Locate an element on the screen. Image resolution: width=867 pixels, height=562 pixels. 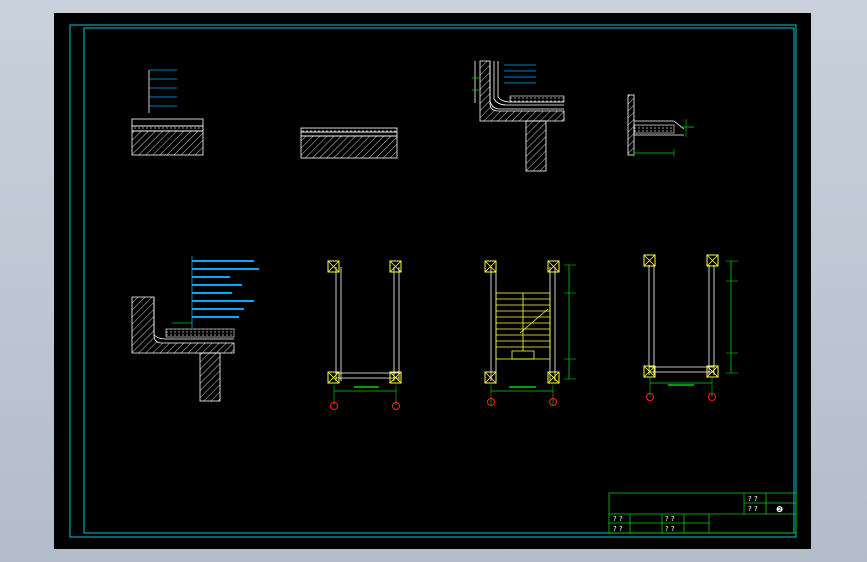
title-cell-c: ? ? is located at coordinates (618, 519).